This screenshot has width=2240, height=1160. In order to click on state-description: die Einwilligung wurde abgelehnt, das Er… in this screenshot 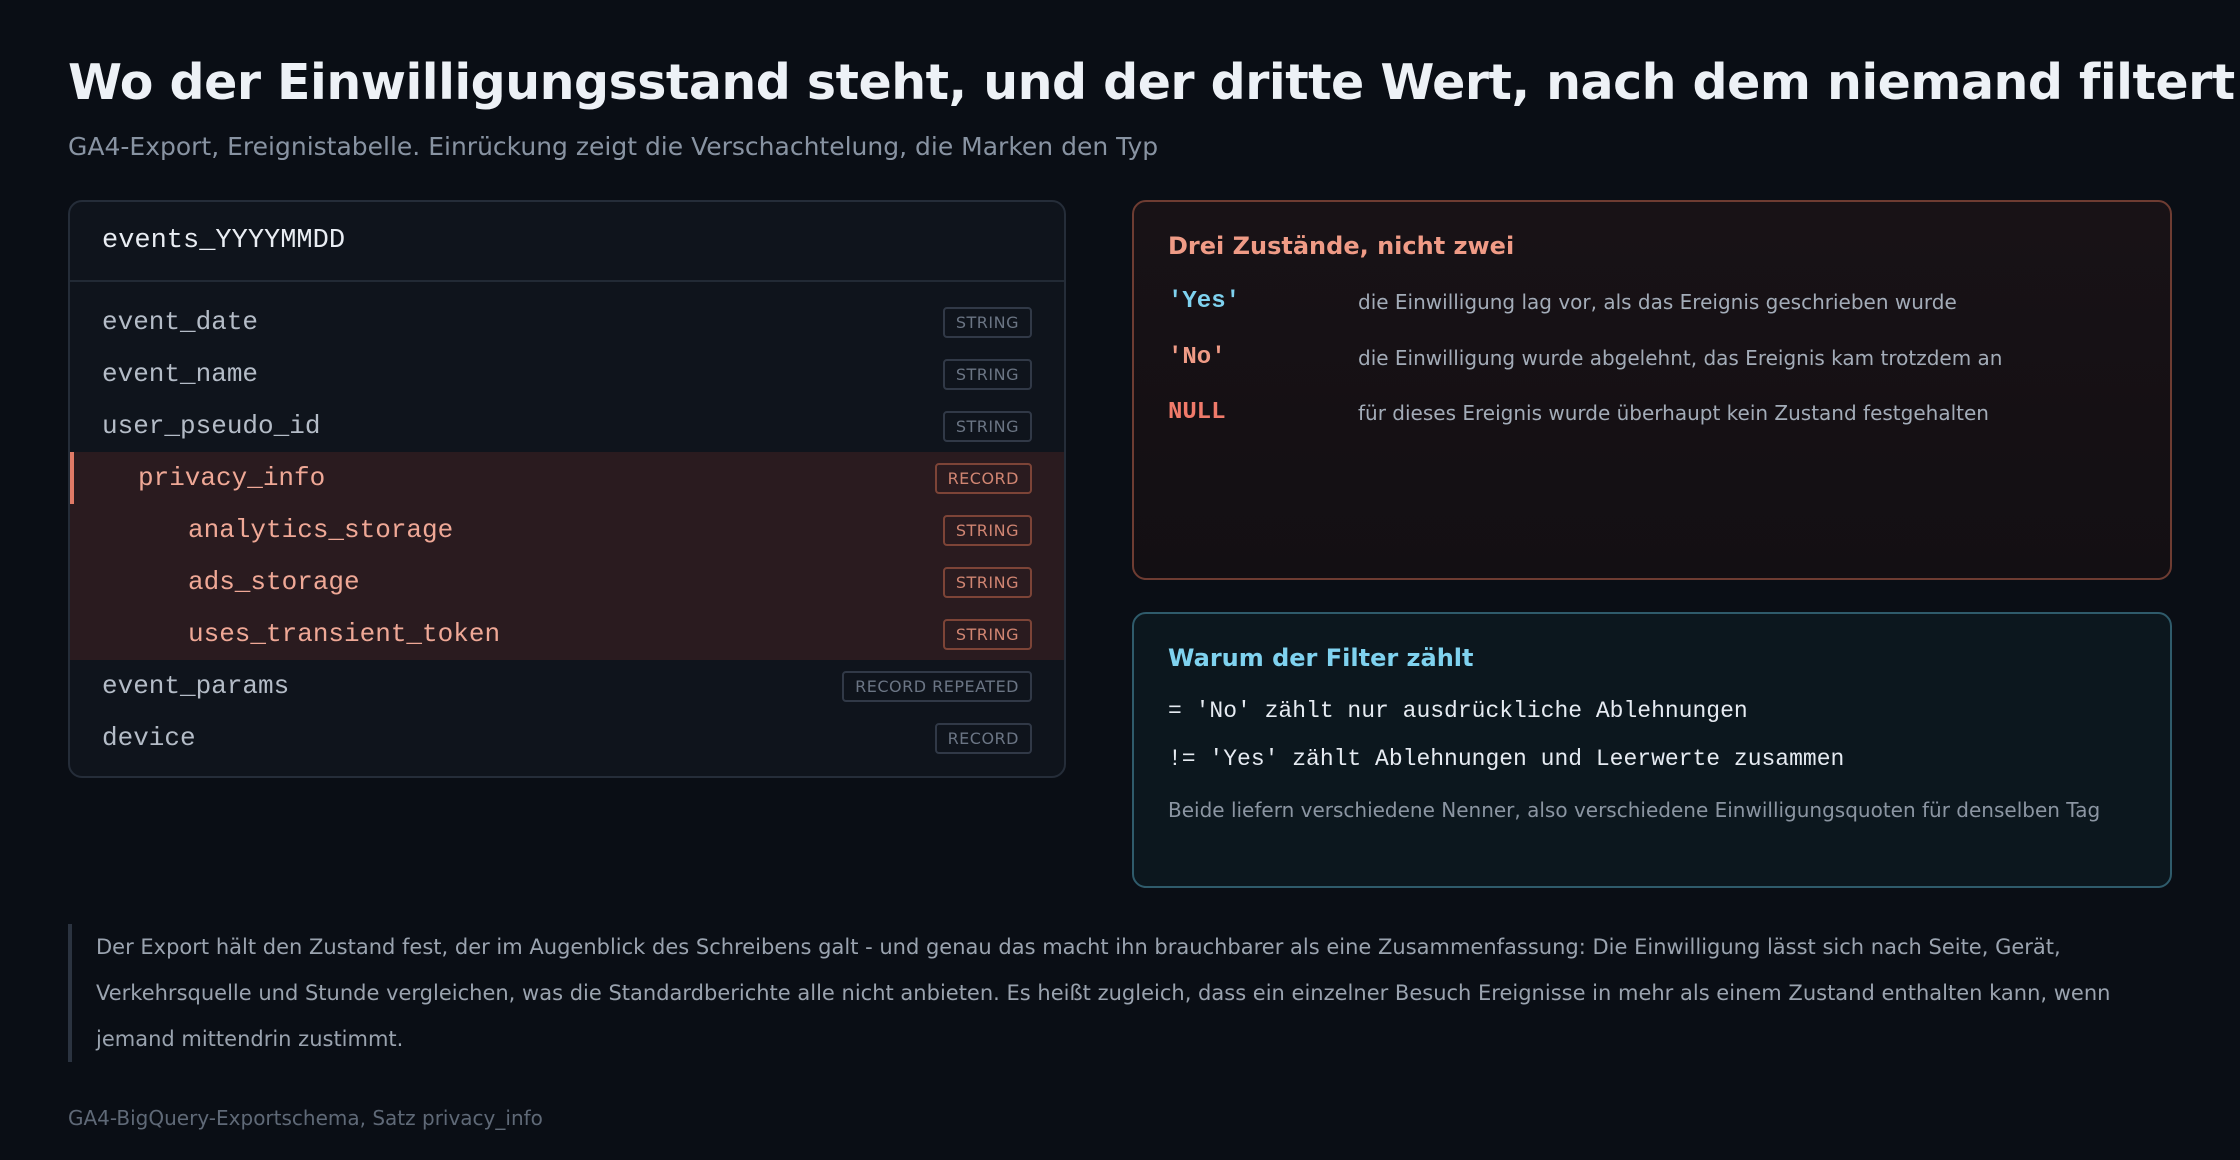, I will do `click(1680, 357)`.